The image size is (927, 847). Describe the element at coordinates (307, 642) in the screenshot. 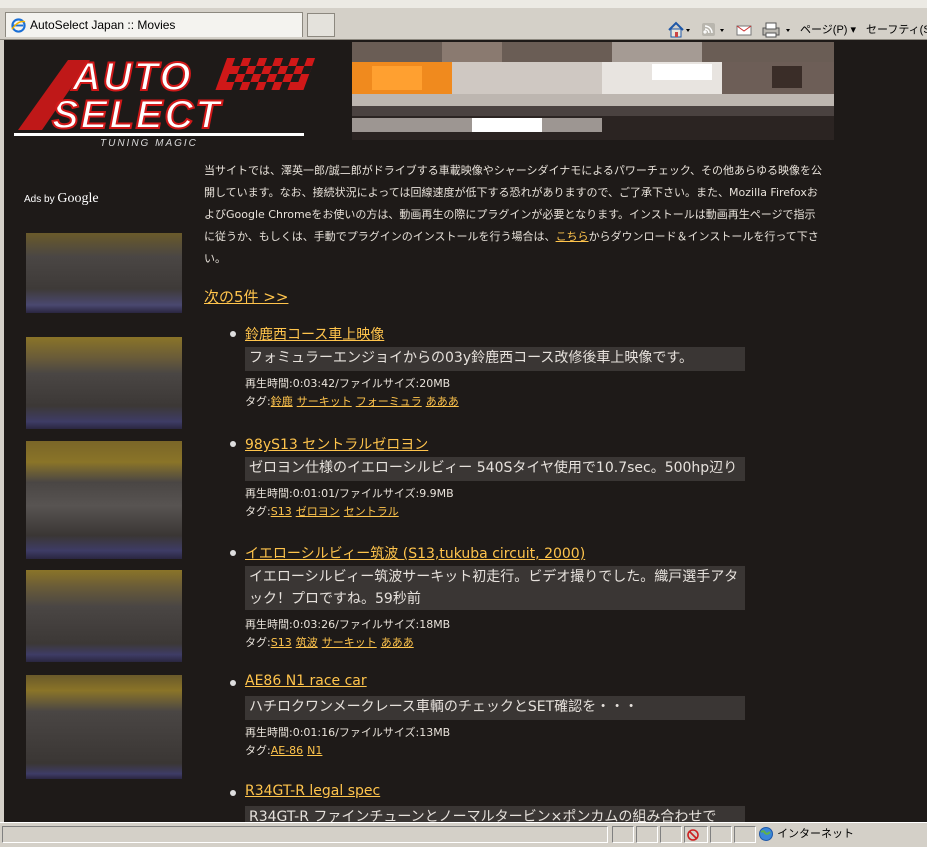

I see `tag-link: 筑波` at that location.